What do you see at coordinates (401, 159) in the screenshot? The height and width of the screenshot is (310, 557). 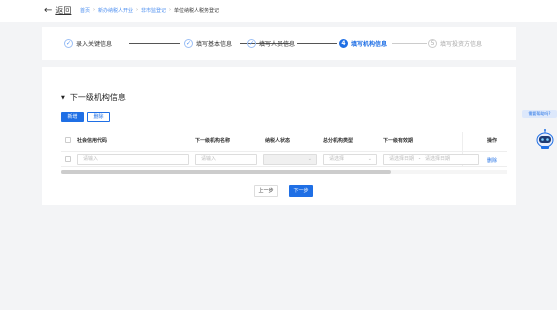 I see `start-date-input: 请选择日期` at bounding box center [401, 159].